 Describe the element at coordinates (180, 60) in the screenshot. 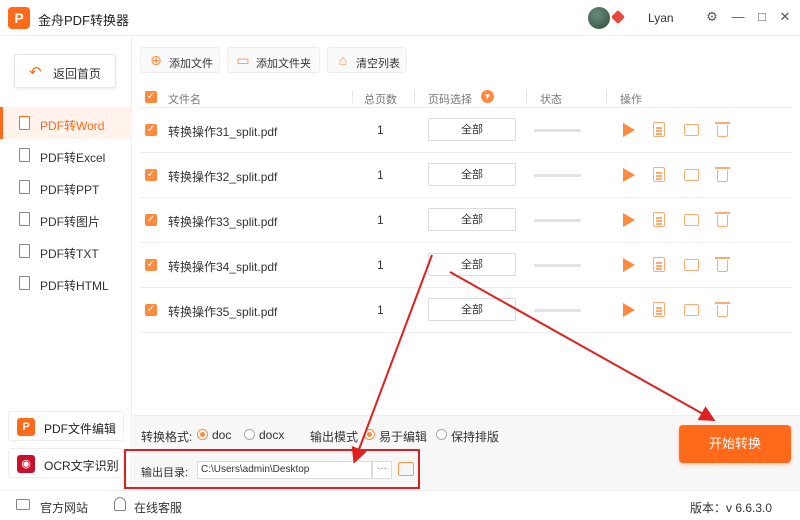

I see `add-file-button: ⊕ 添加文件` at that location.